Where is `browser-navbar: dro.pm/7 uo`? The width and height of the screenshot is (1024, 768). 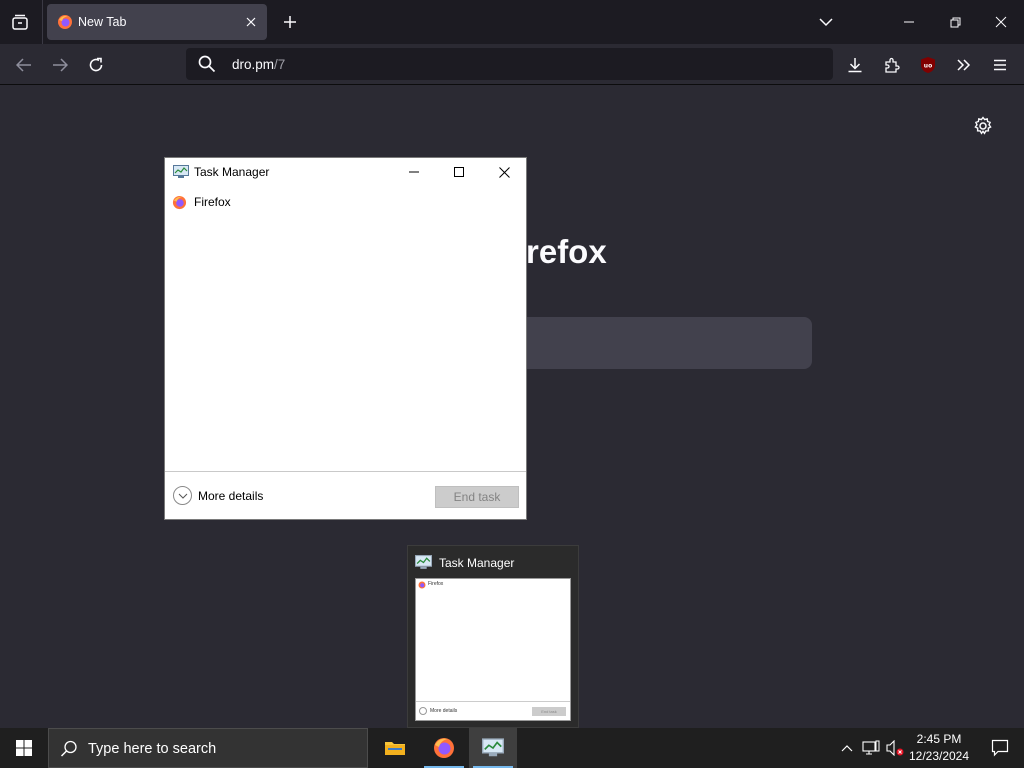
browser-navbar: dro.pm/7 uo is located at coordinates (512, 64).